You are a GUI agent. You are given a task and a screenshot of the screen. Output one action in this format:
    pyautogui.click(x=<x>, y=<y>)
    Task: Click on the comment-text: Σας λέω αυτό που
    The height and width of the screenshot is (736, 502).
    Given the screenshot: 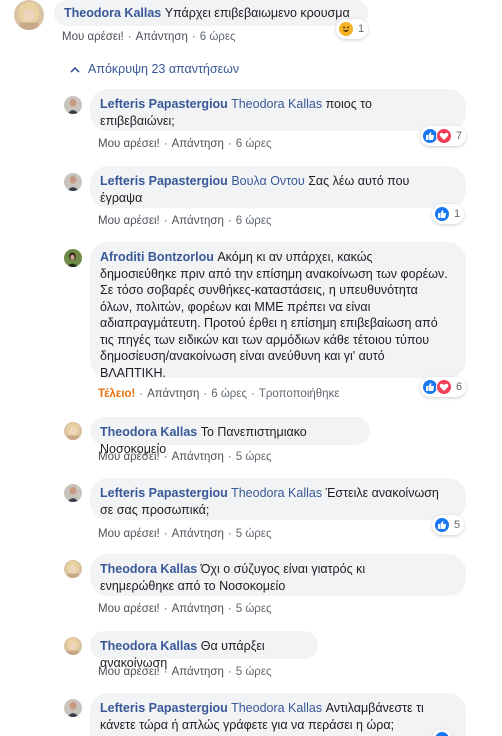 What is the action you would take?
    pyautogui.click(x=357, y=181)
    